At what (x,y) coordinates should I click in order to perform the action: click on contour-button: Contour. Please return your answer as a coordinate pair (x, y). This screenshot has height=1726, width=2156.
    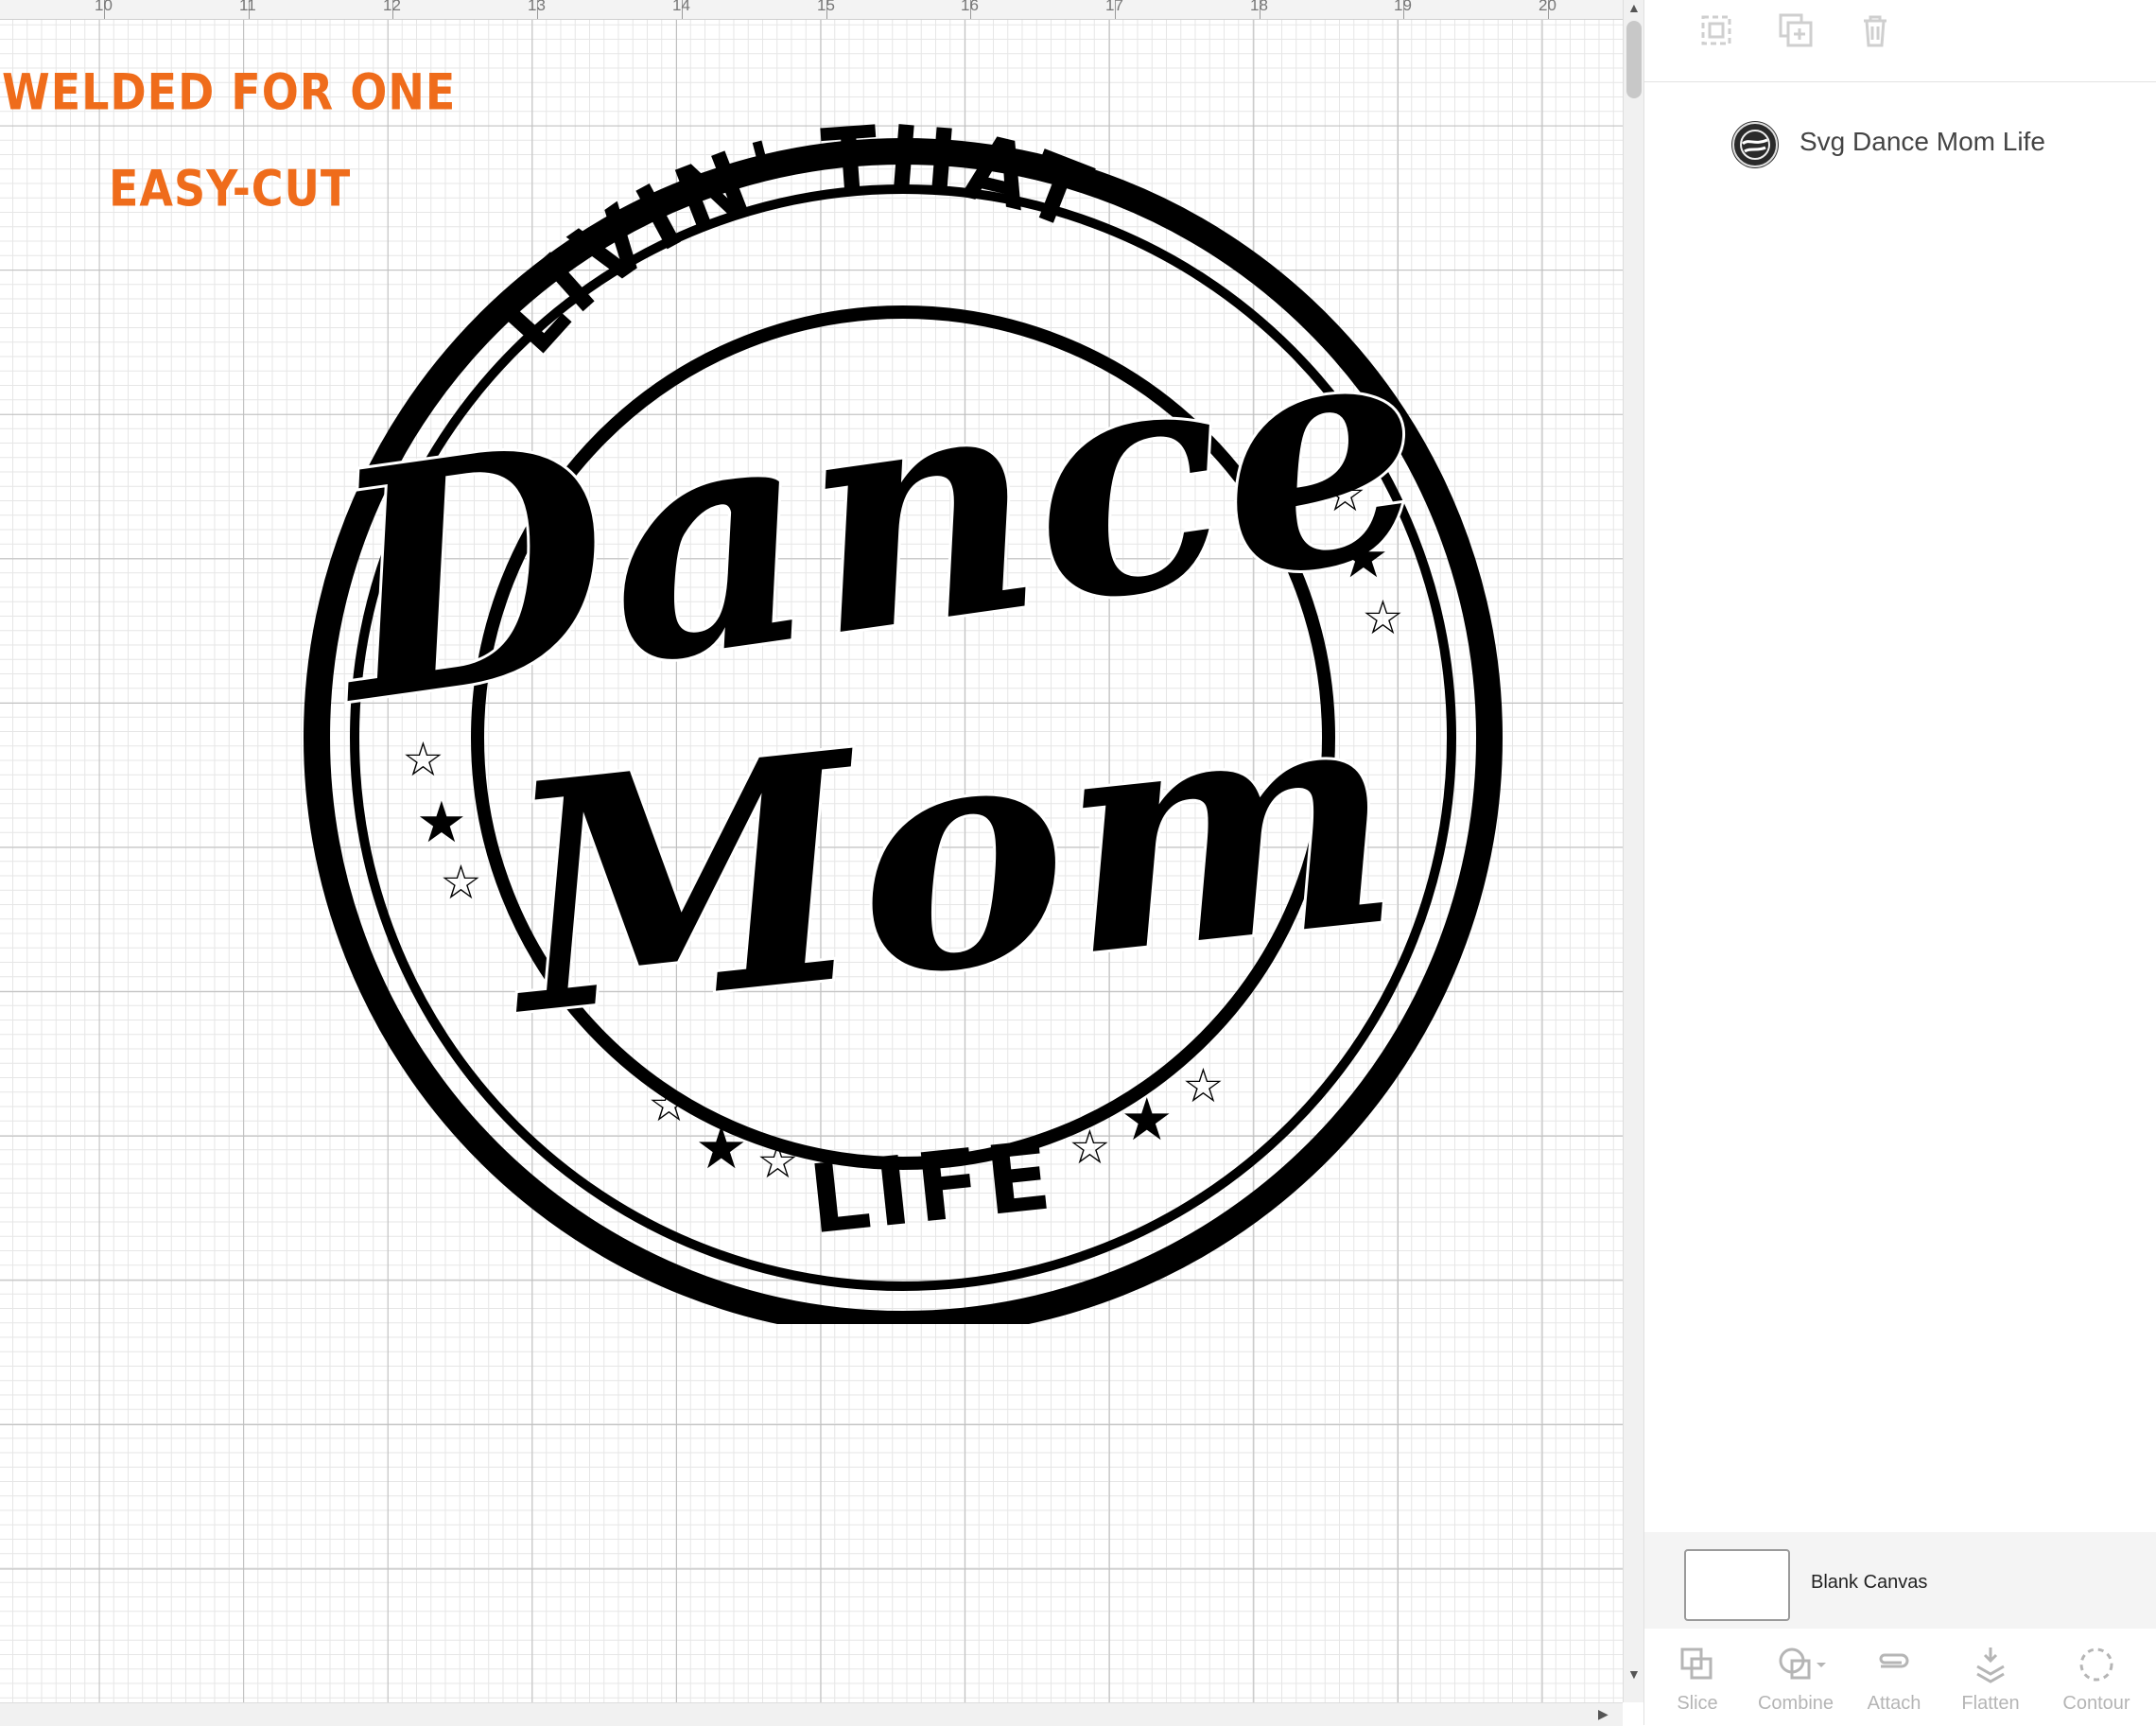
    Looking at the image, I should click on (2097, 1677).